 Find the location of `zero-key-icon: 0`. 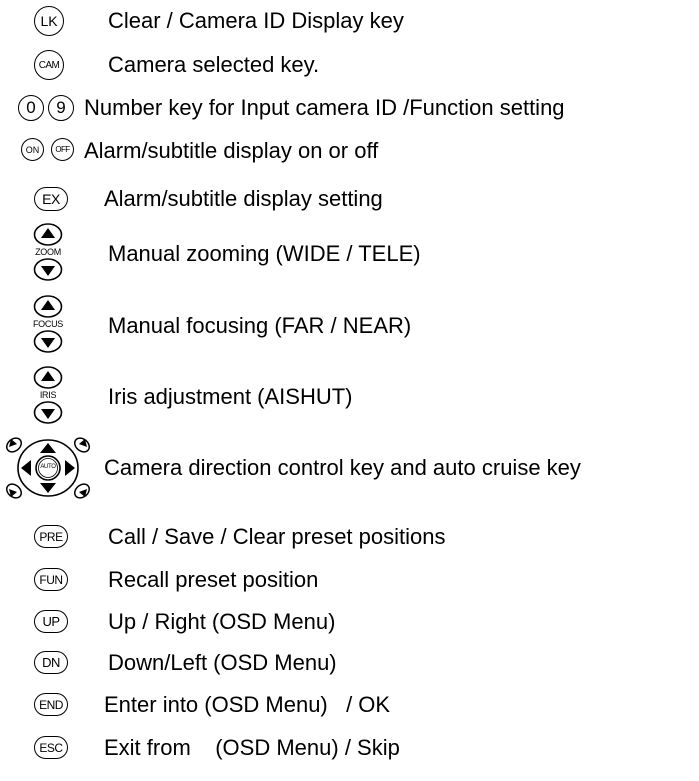

zero-key-icon: 0 is located at coordinates (31, 108).